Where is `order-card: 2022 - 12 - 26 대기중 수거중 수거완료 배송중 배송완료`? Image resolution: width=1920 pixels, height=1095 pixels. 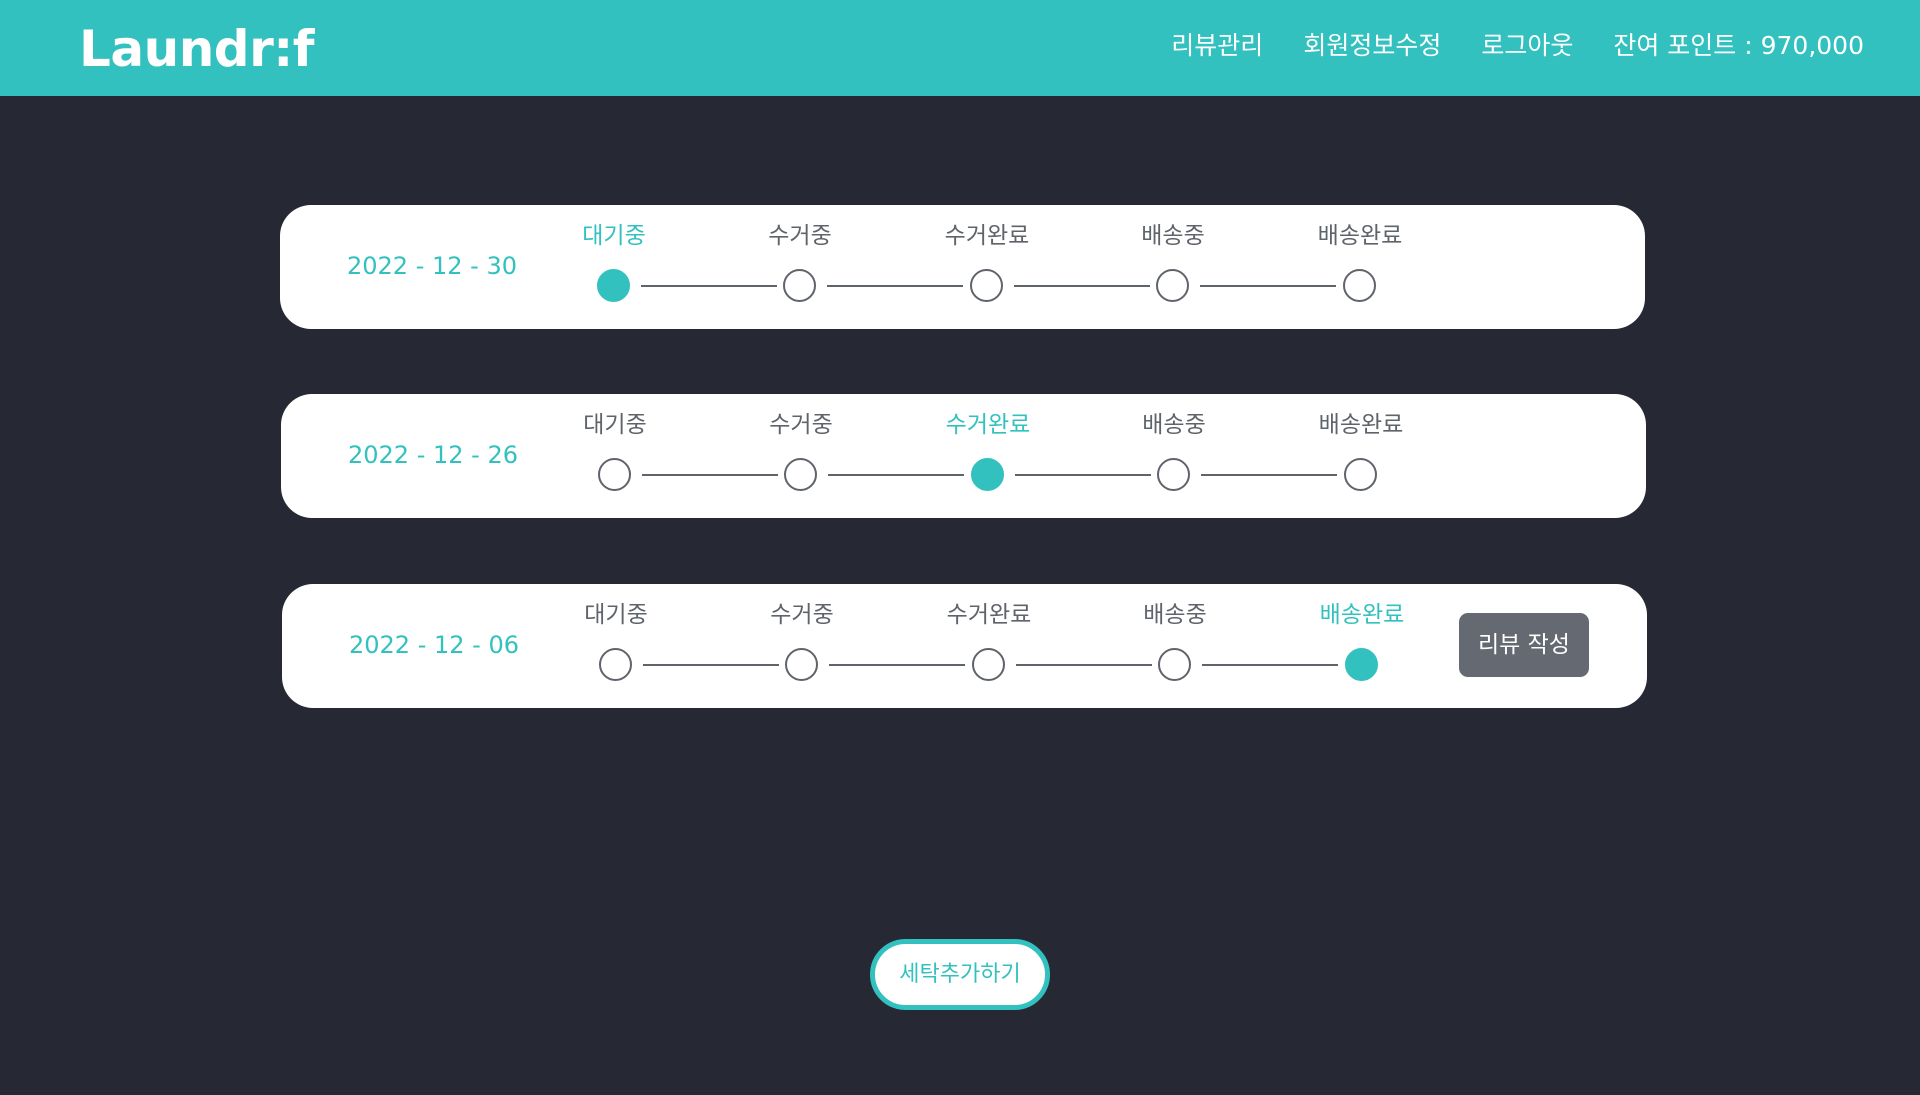
order-card: 2022 - 12 - 26 대기중 수거중 수거완료 배송중 배송완료 is located at coordinates (963, 456).